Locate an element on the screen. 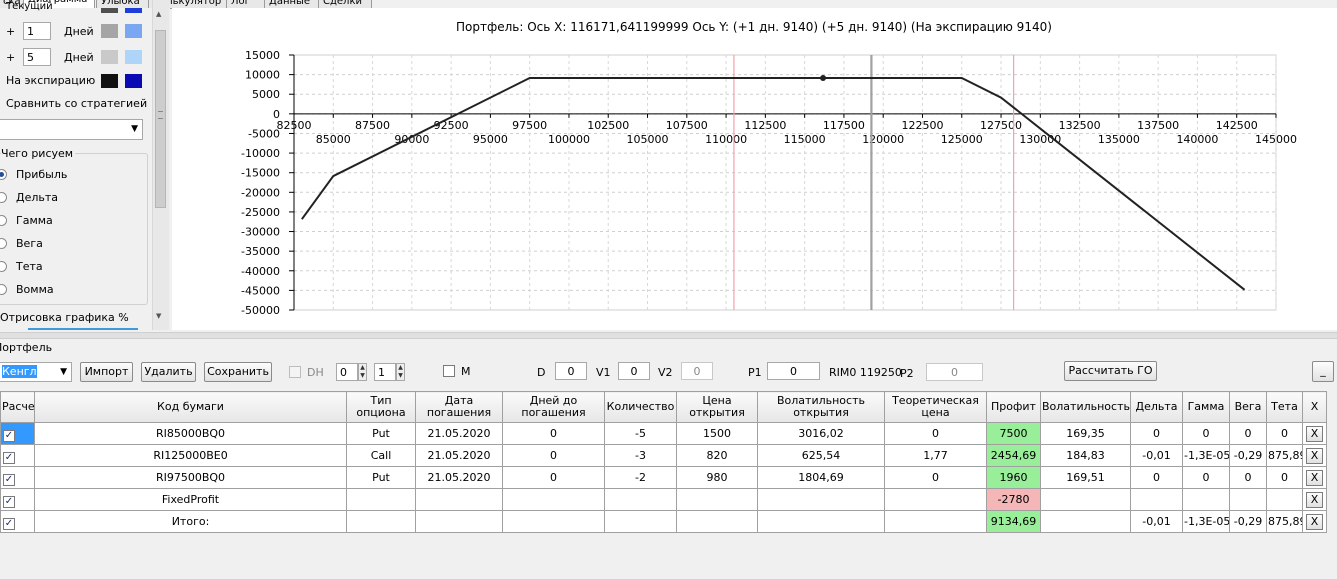 This screenshot has width=1337, height=579. col-header-theo: Теоретическая цена is located at coordinates (935, 407).